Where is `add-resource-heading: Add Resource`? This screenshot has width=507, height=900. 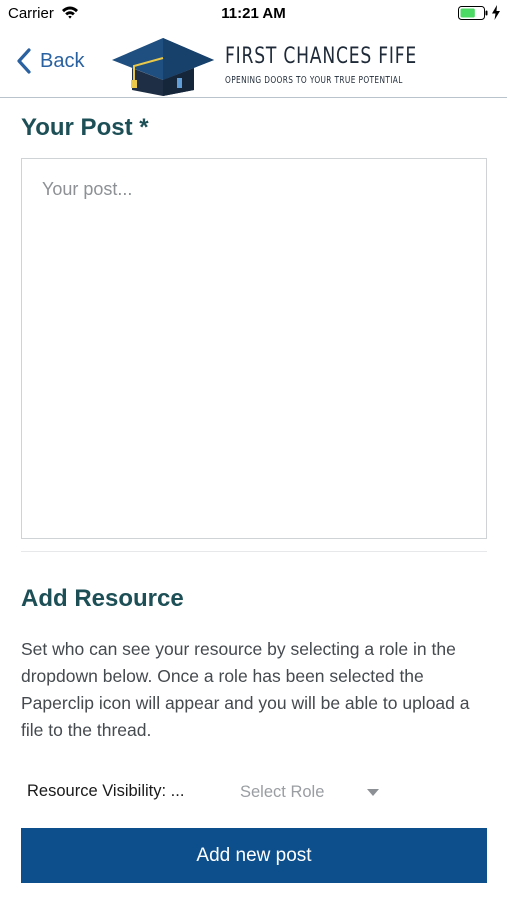
add-resource-heading: Add Resource is located at coordinates (102, 598).